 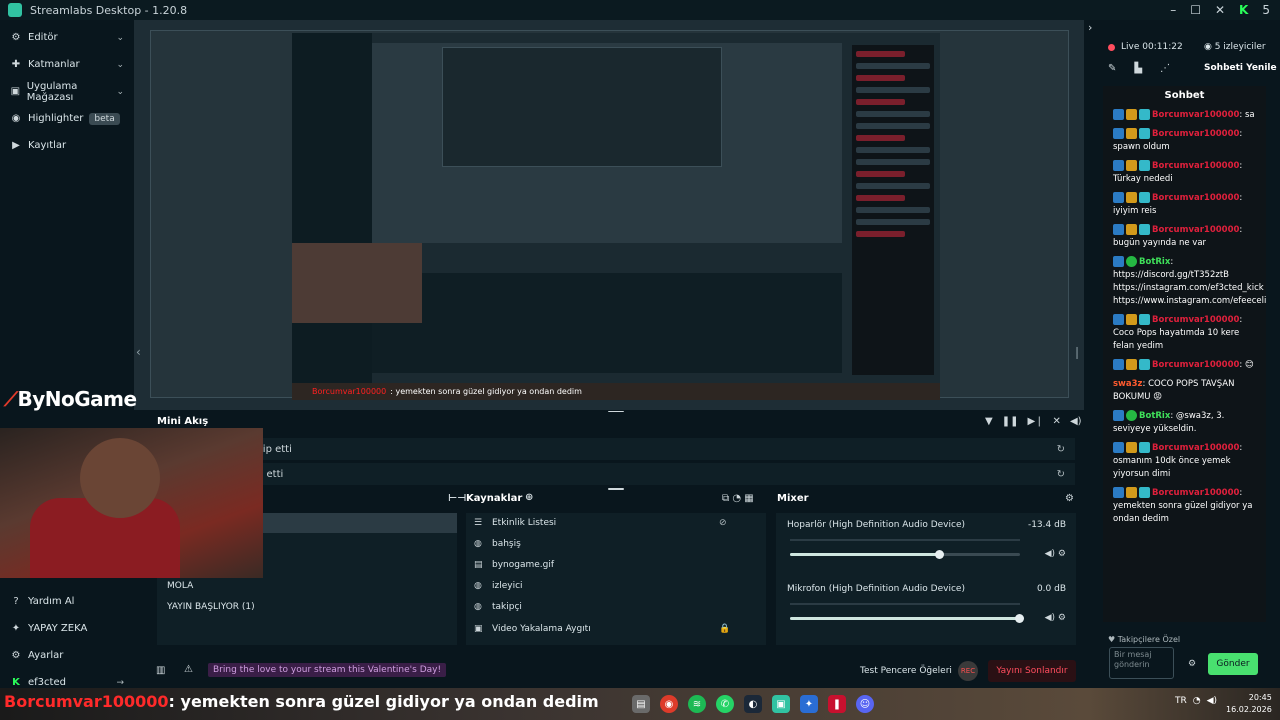 I want to click on sidebar-item-app-store: ▣ Uygulama Mağazası ⌄, so click(x=67, y=91).